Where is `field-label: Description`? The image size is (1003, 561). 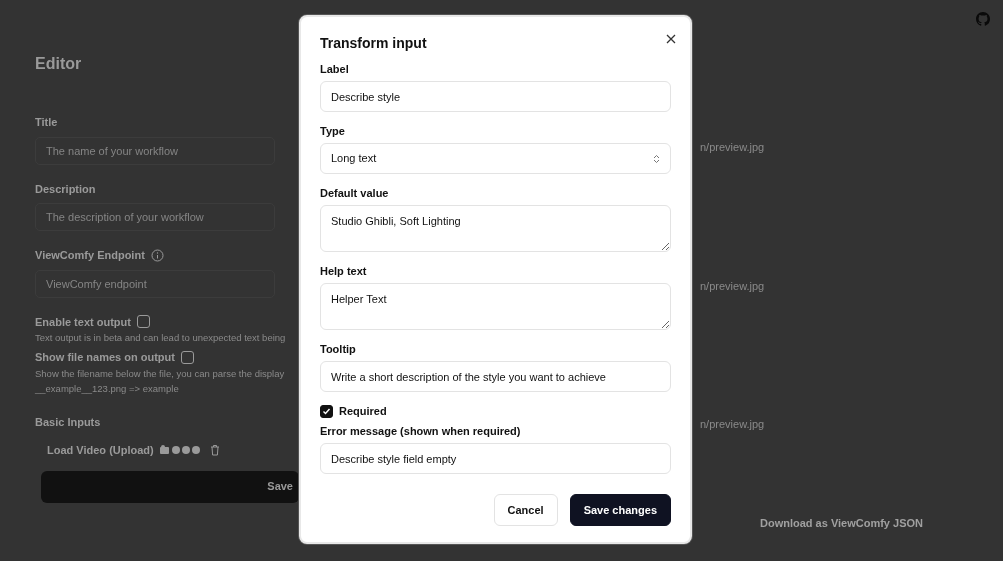
field-label: Description is located at coordinates (65, 189).